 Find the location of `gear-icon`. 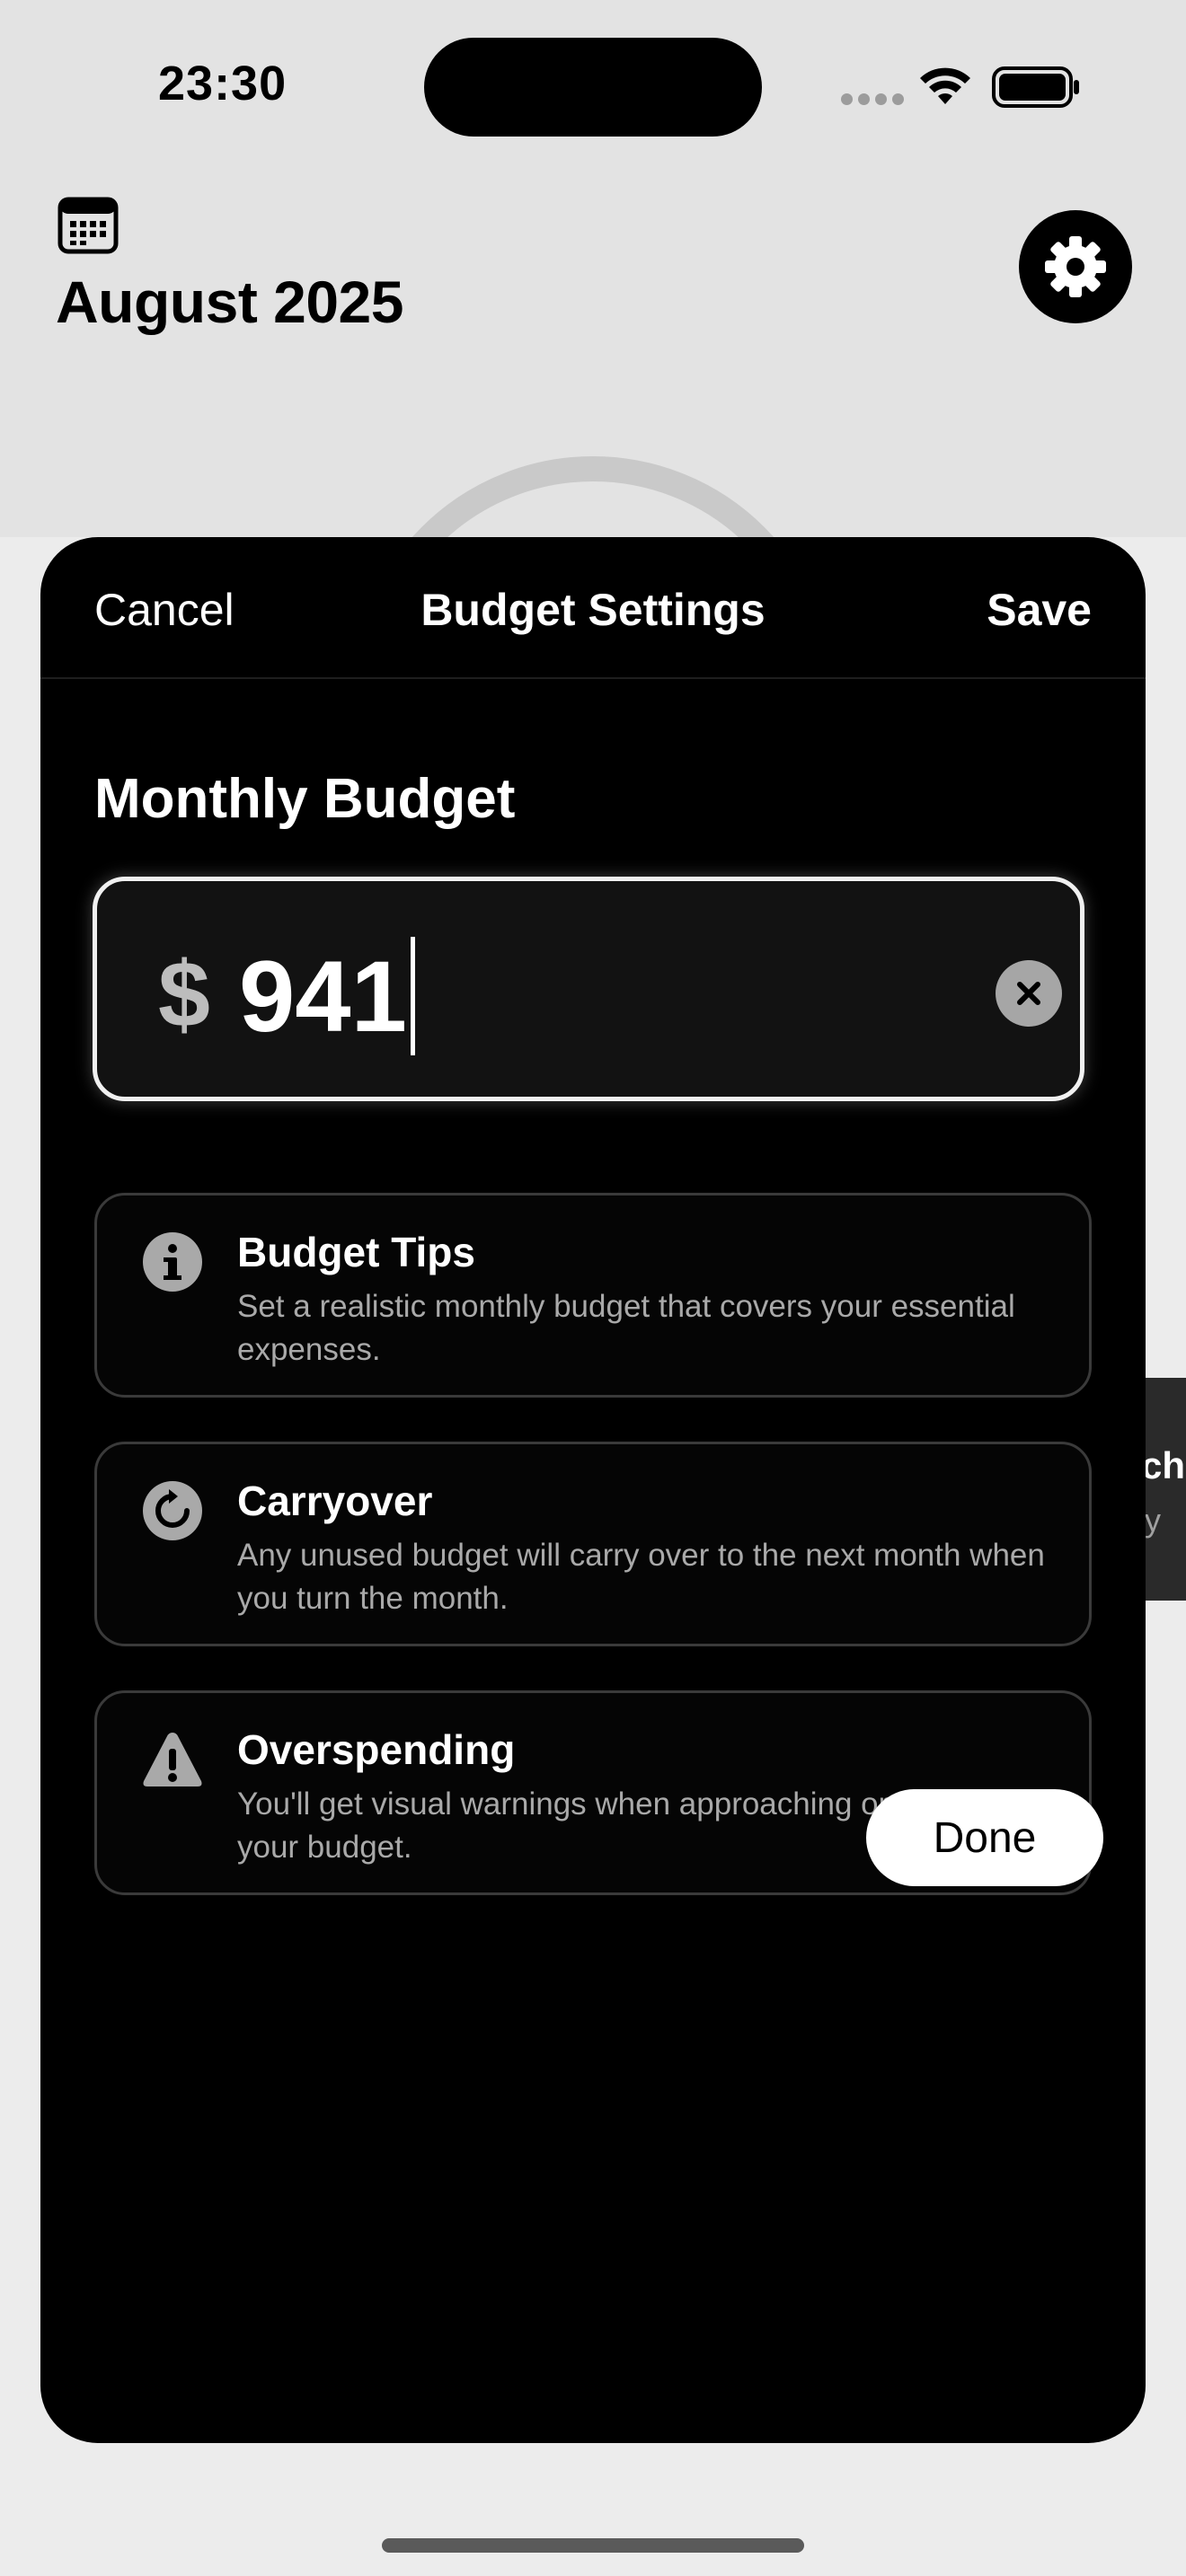

gear-icon is located at coordinates (1075, 266).